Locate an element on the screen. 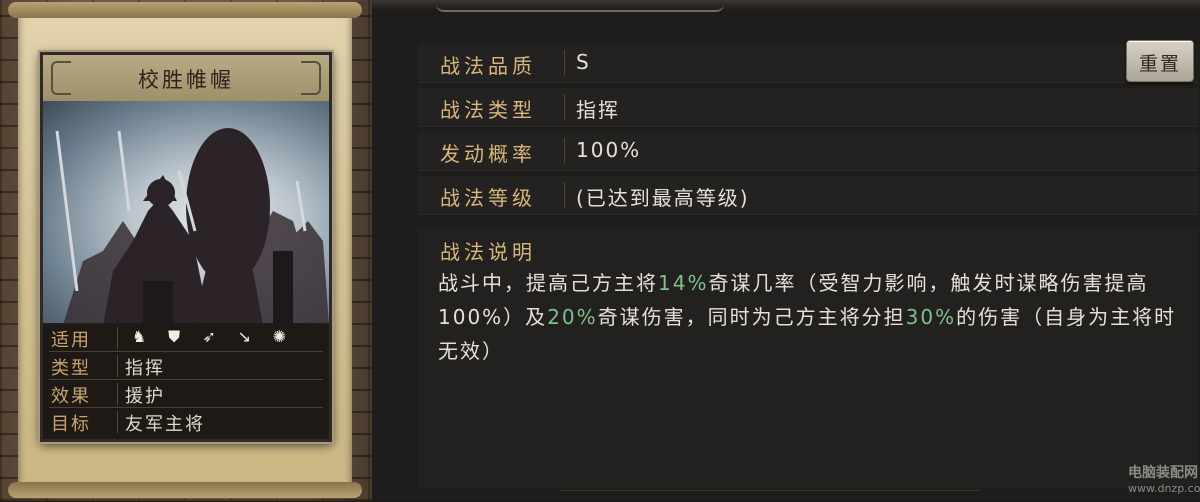 The height and width of the screenshot is (502, 1200). card-title: 校胜帷幄 is located at coordinates (186, 80).